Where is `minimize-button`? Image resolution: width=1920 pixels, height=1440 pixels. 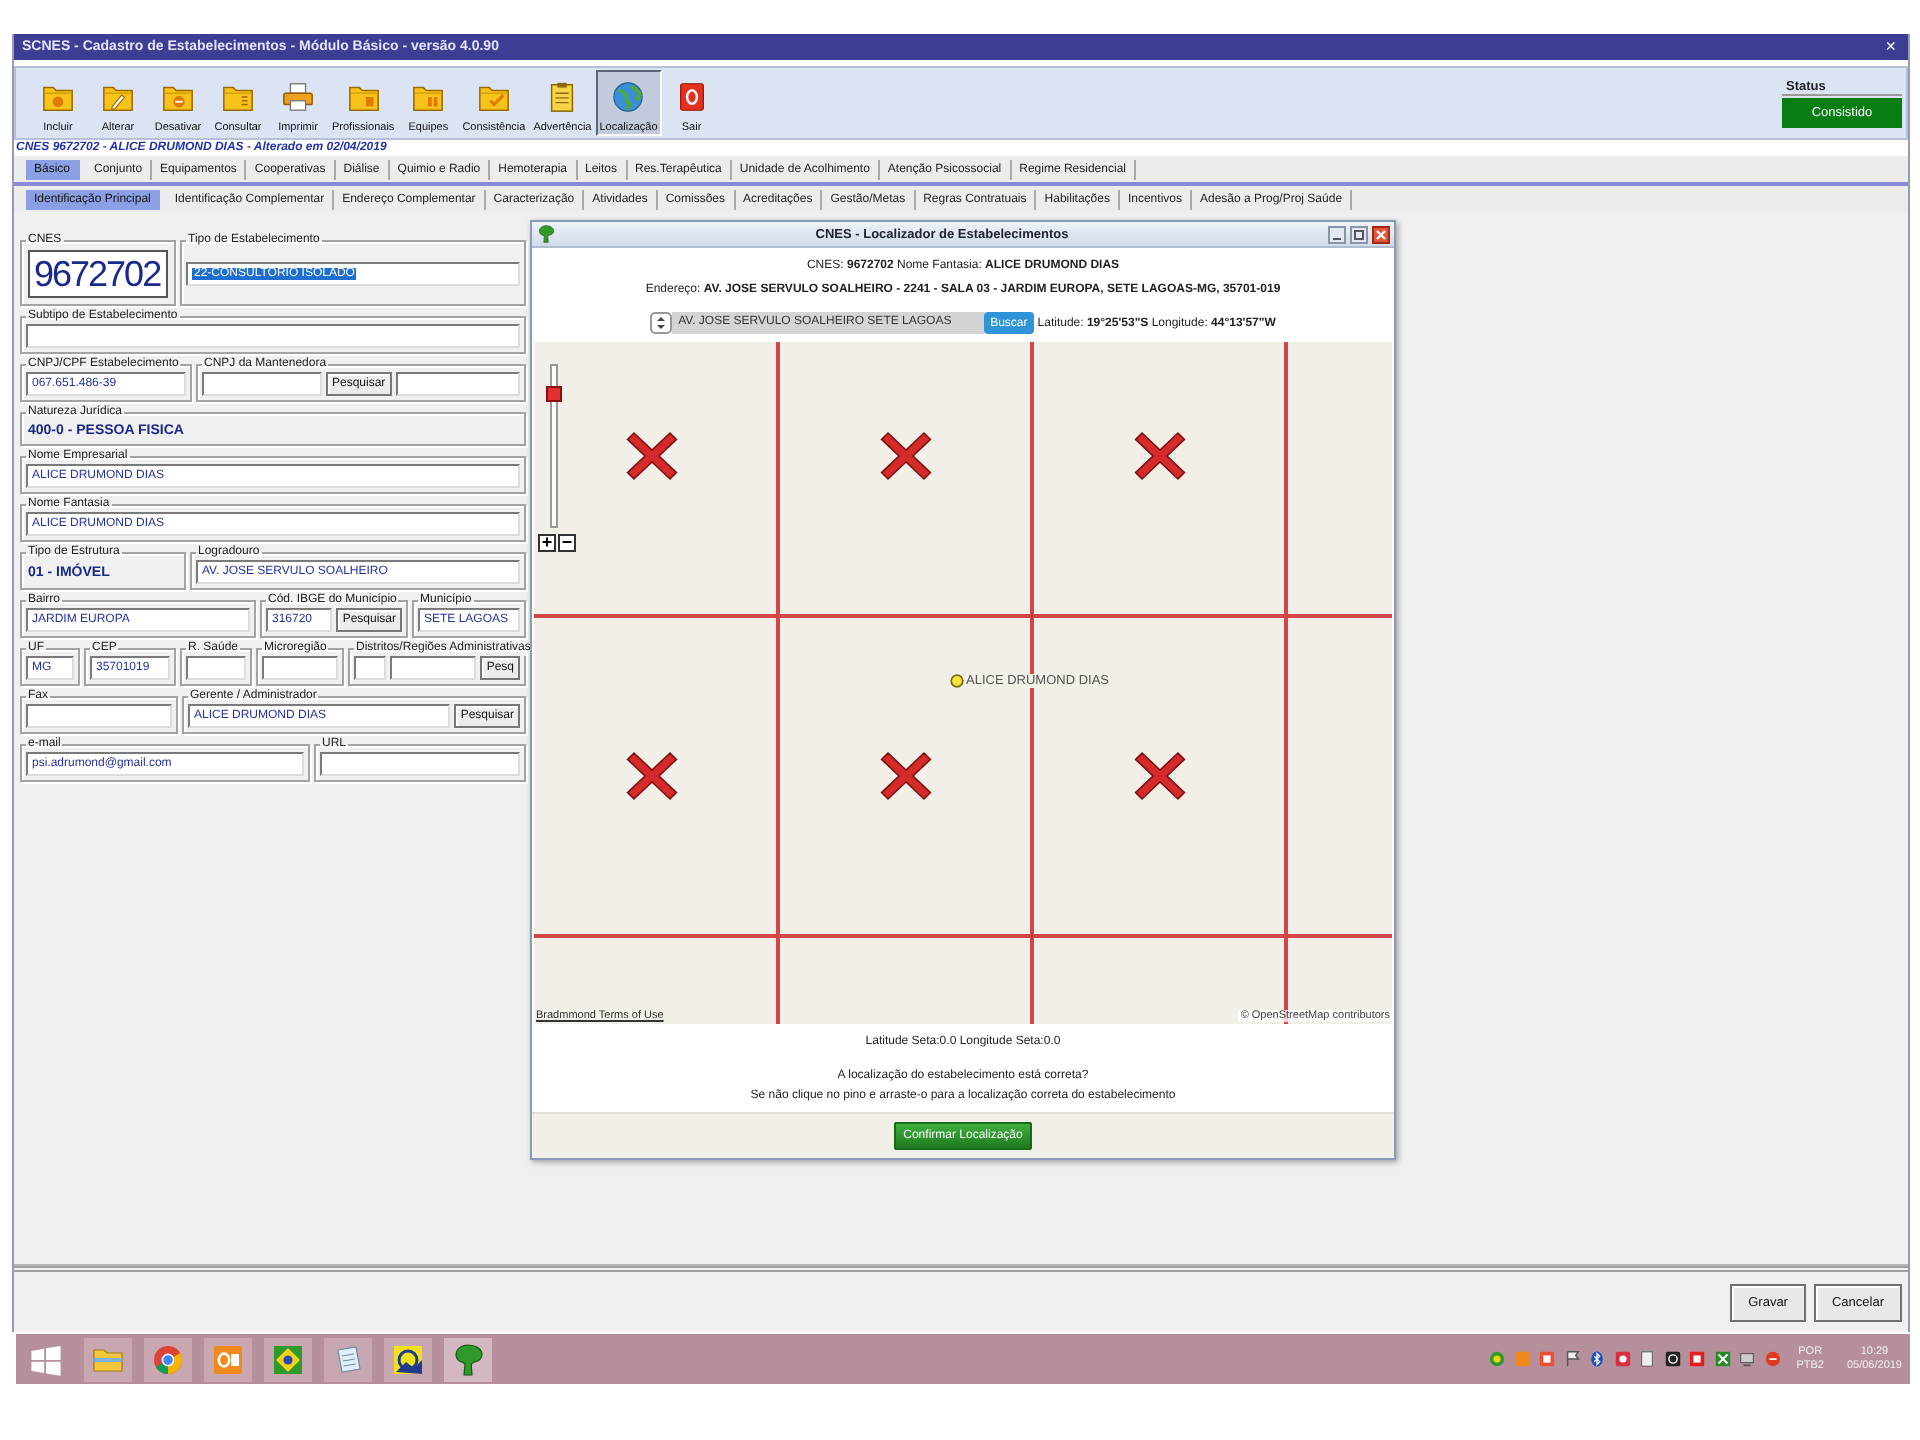 minimize-button is located at coordinates (1337, 234).